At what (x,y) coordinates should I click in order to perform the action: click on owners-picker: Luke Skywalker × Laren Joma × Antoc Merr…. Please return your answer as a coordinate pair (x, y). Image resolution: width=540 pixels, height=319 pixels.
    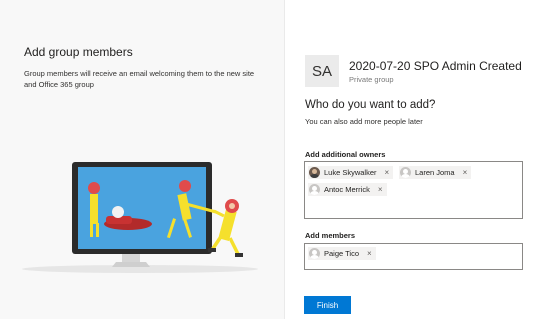
    Looking at the image, I should click on (413, 190).